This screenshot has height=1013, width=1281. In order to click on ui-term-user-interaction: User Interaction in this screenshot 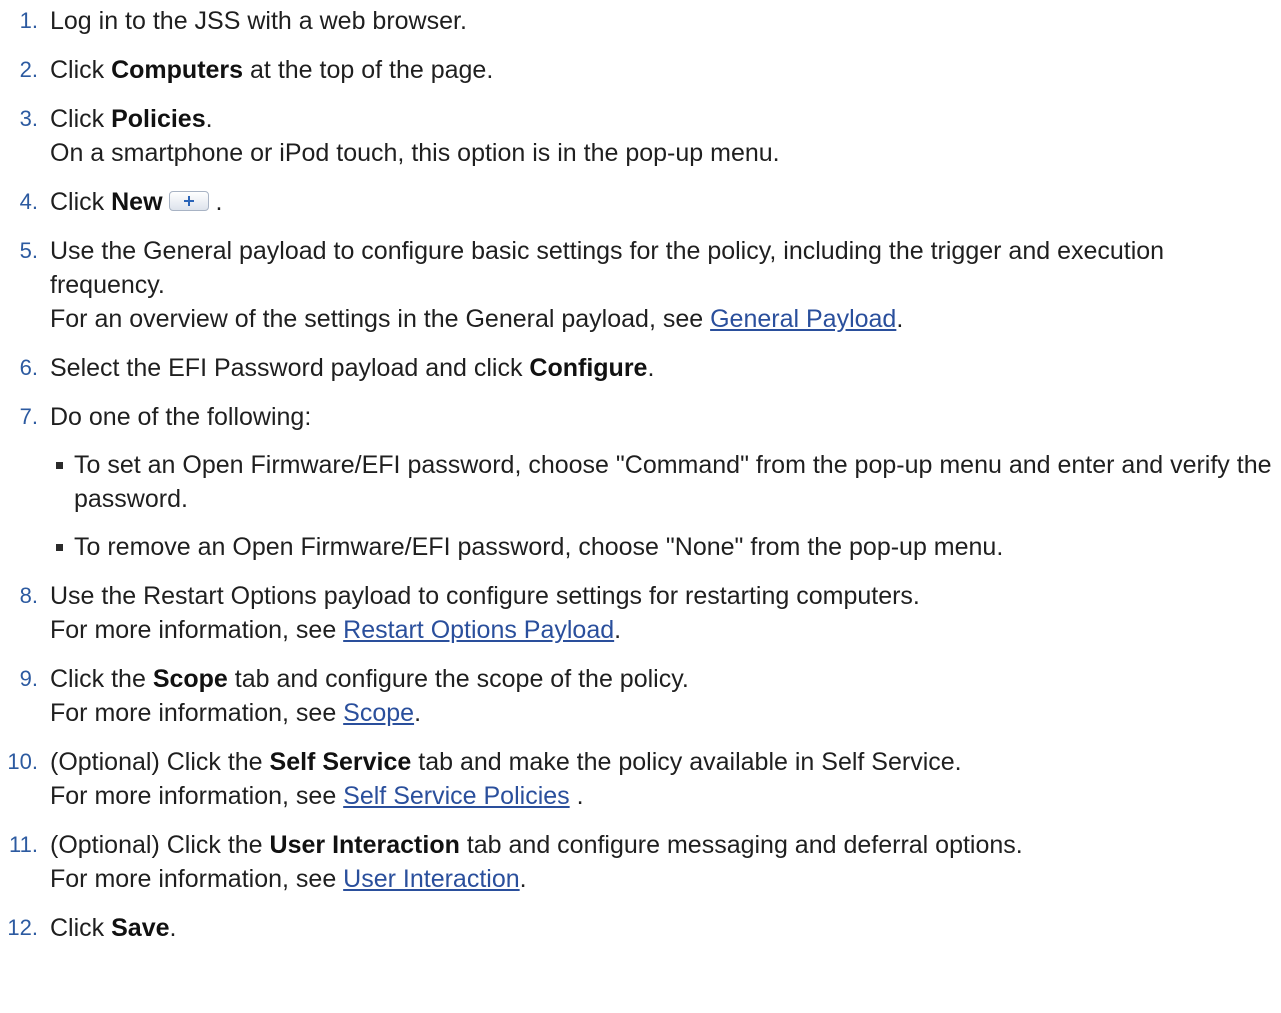, I will do `click(364, 845)`.